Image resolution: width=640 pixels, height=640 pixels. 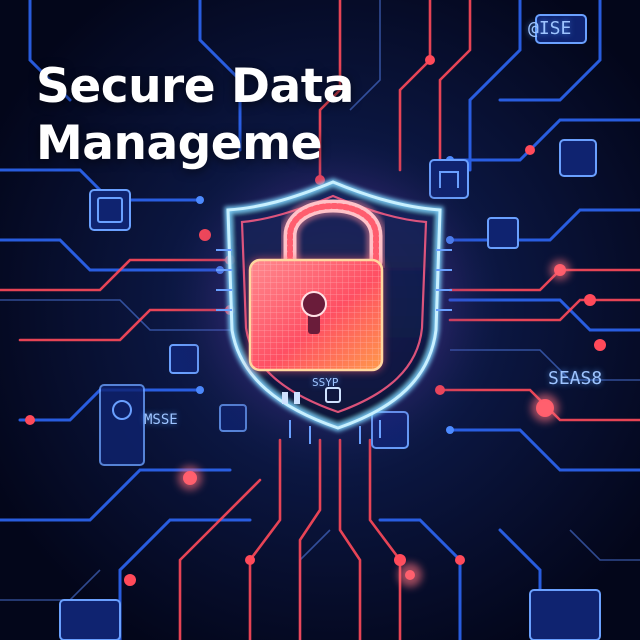 What do you see at coordinates (195, 86) in the screenshot?
I see `headline-line-1: Secure Data` at bounding box center [195, 86].